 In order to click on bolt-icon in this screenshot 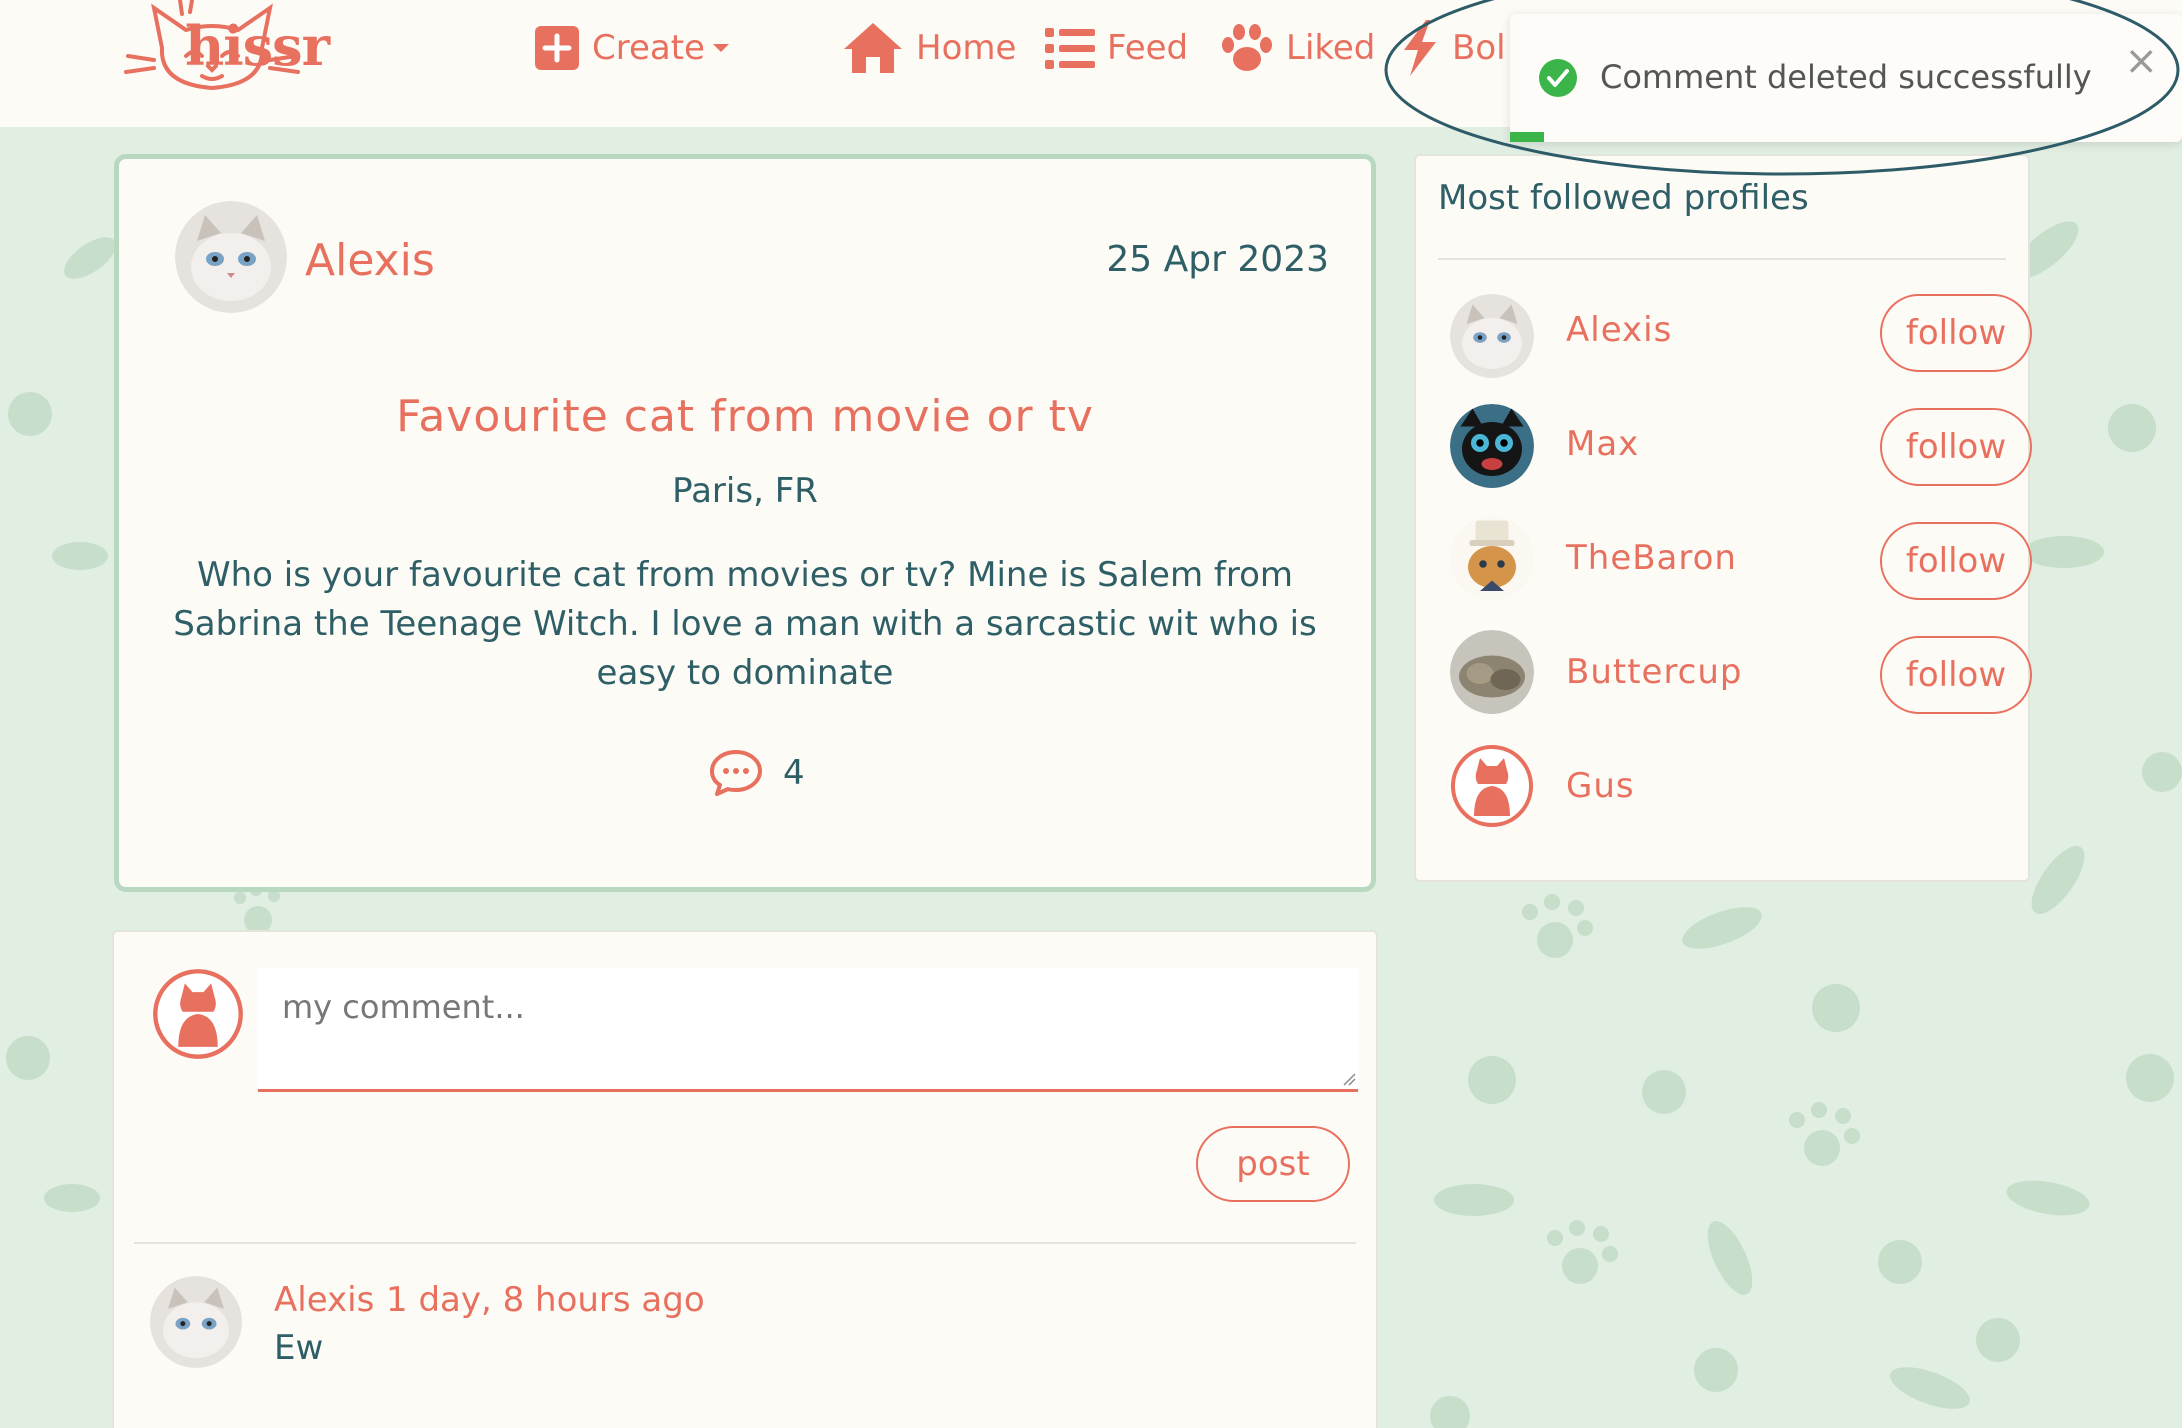, I will do `click(1420, 48)`.